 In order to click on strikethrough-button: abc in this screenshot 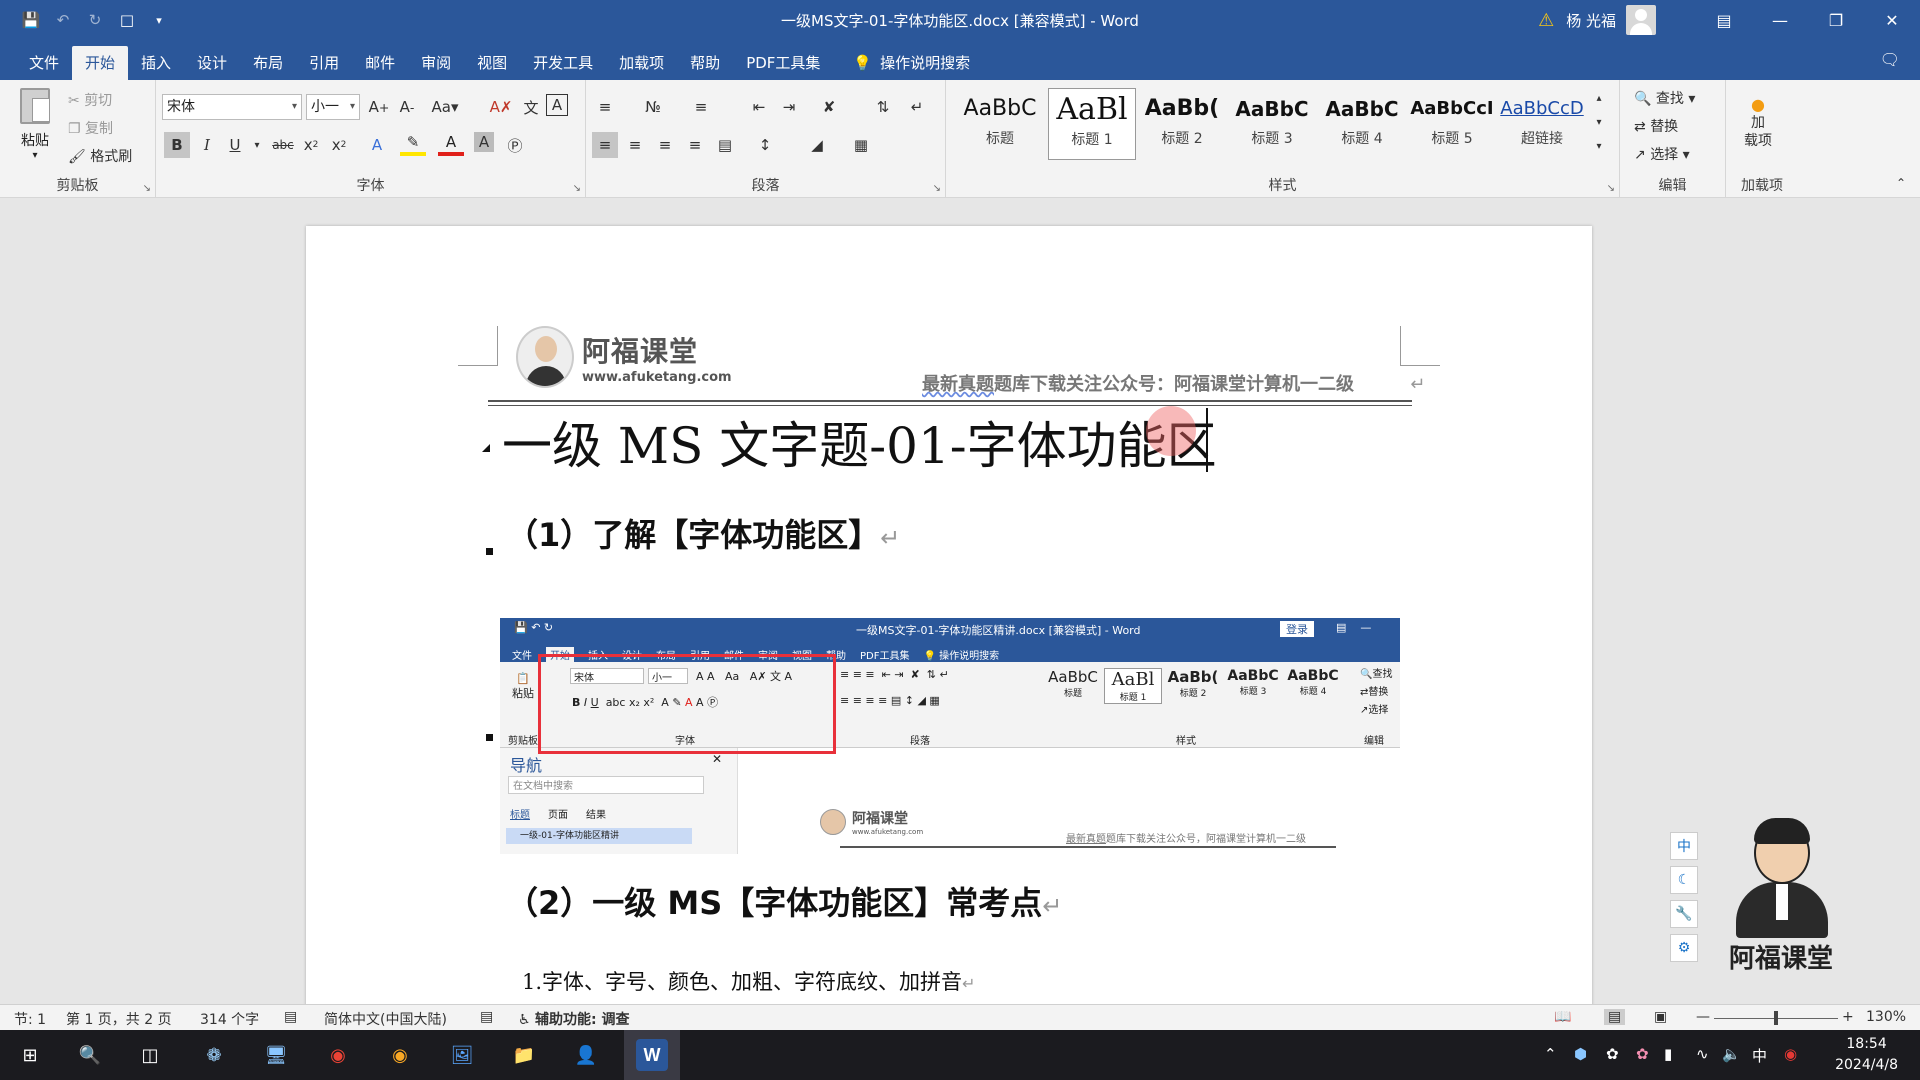, I will do `click(283, 145)`.